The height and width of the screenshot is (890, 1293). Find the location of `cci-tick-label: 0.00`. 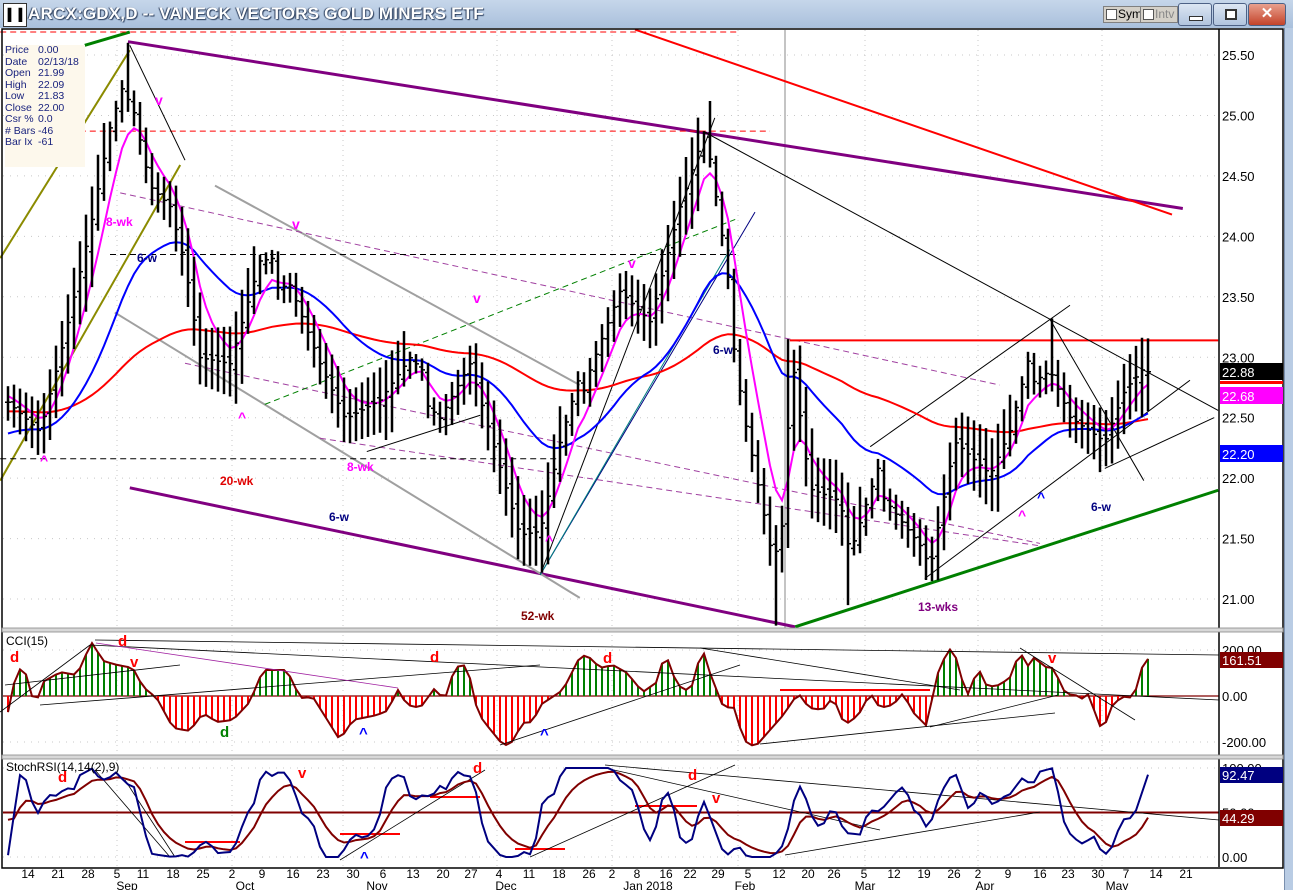

cci-tick-label: 0.00 is located at coordinates (1234, 696).